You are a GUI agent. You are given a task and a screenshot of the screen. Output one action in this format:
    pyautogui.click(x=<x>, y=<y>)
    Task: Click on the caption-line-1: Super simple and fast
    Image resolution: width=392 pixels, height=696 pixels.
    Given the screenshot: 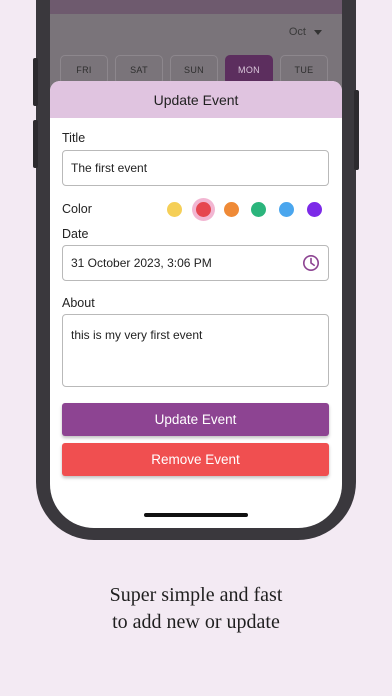 What is the action you would take?
    pyautogui.click(x=196, y=595)
    